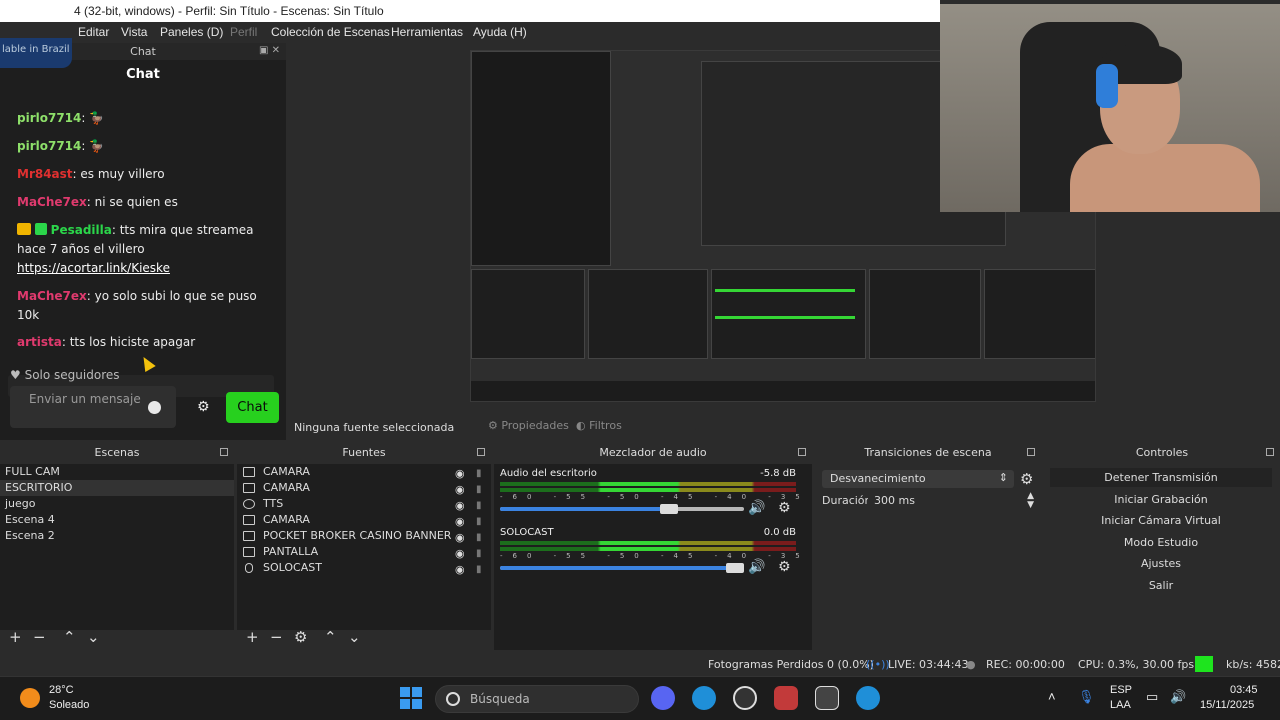 Image resolution: width=1280 pixels, height=720 pixels. I want to click on connection-quality-indicator, so click(1204, 664).